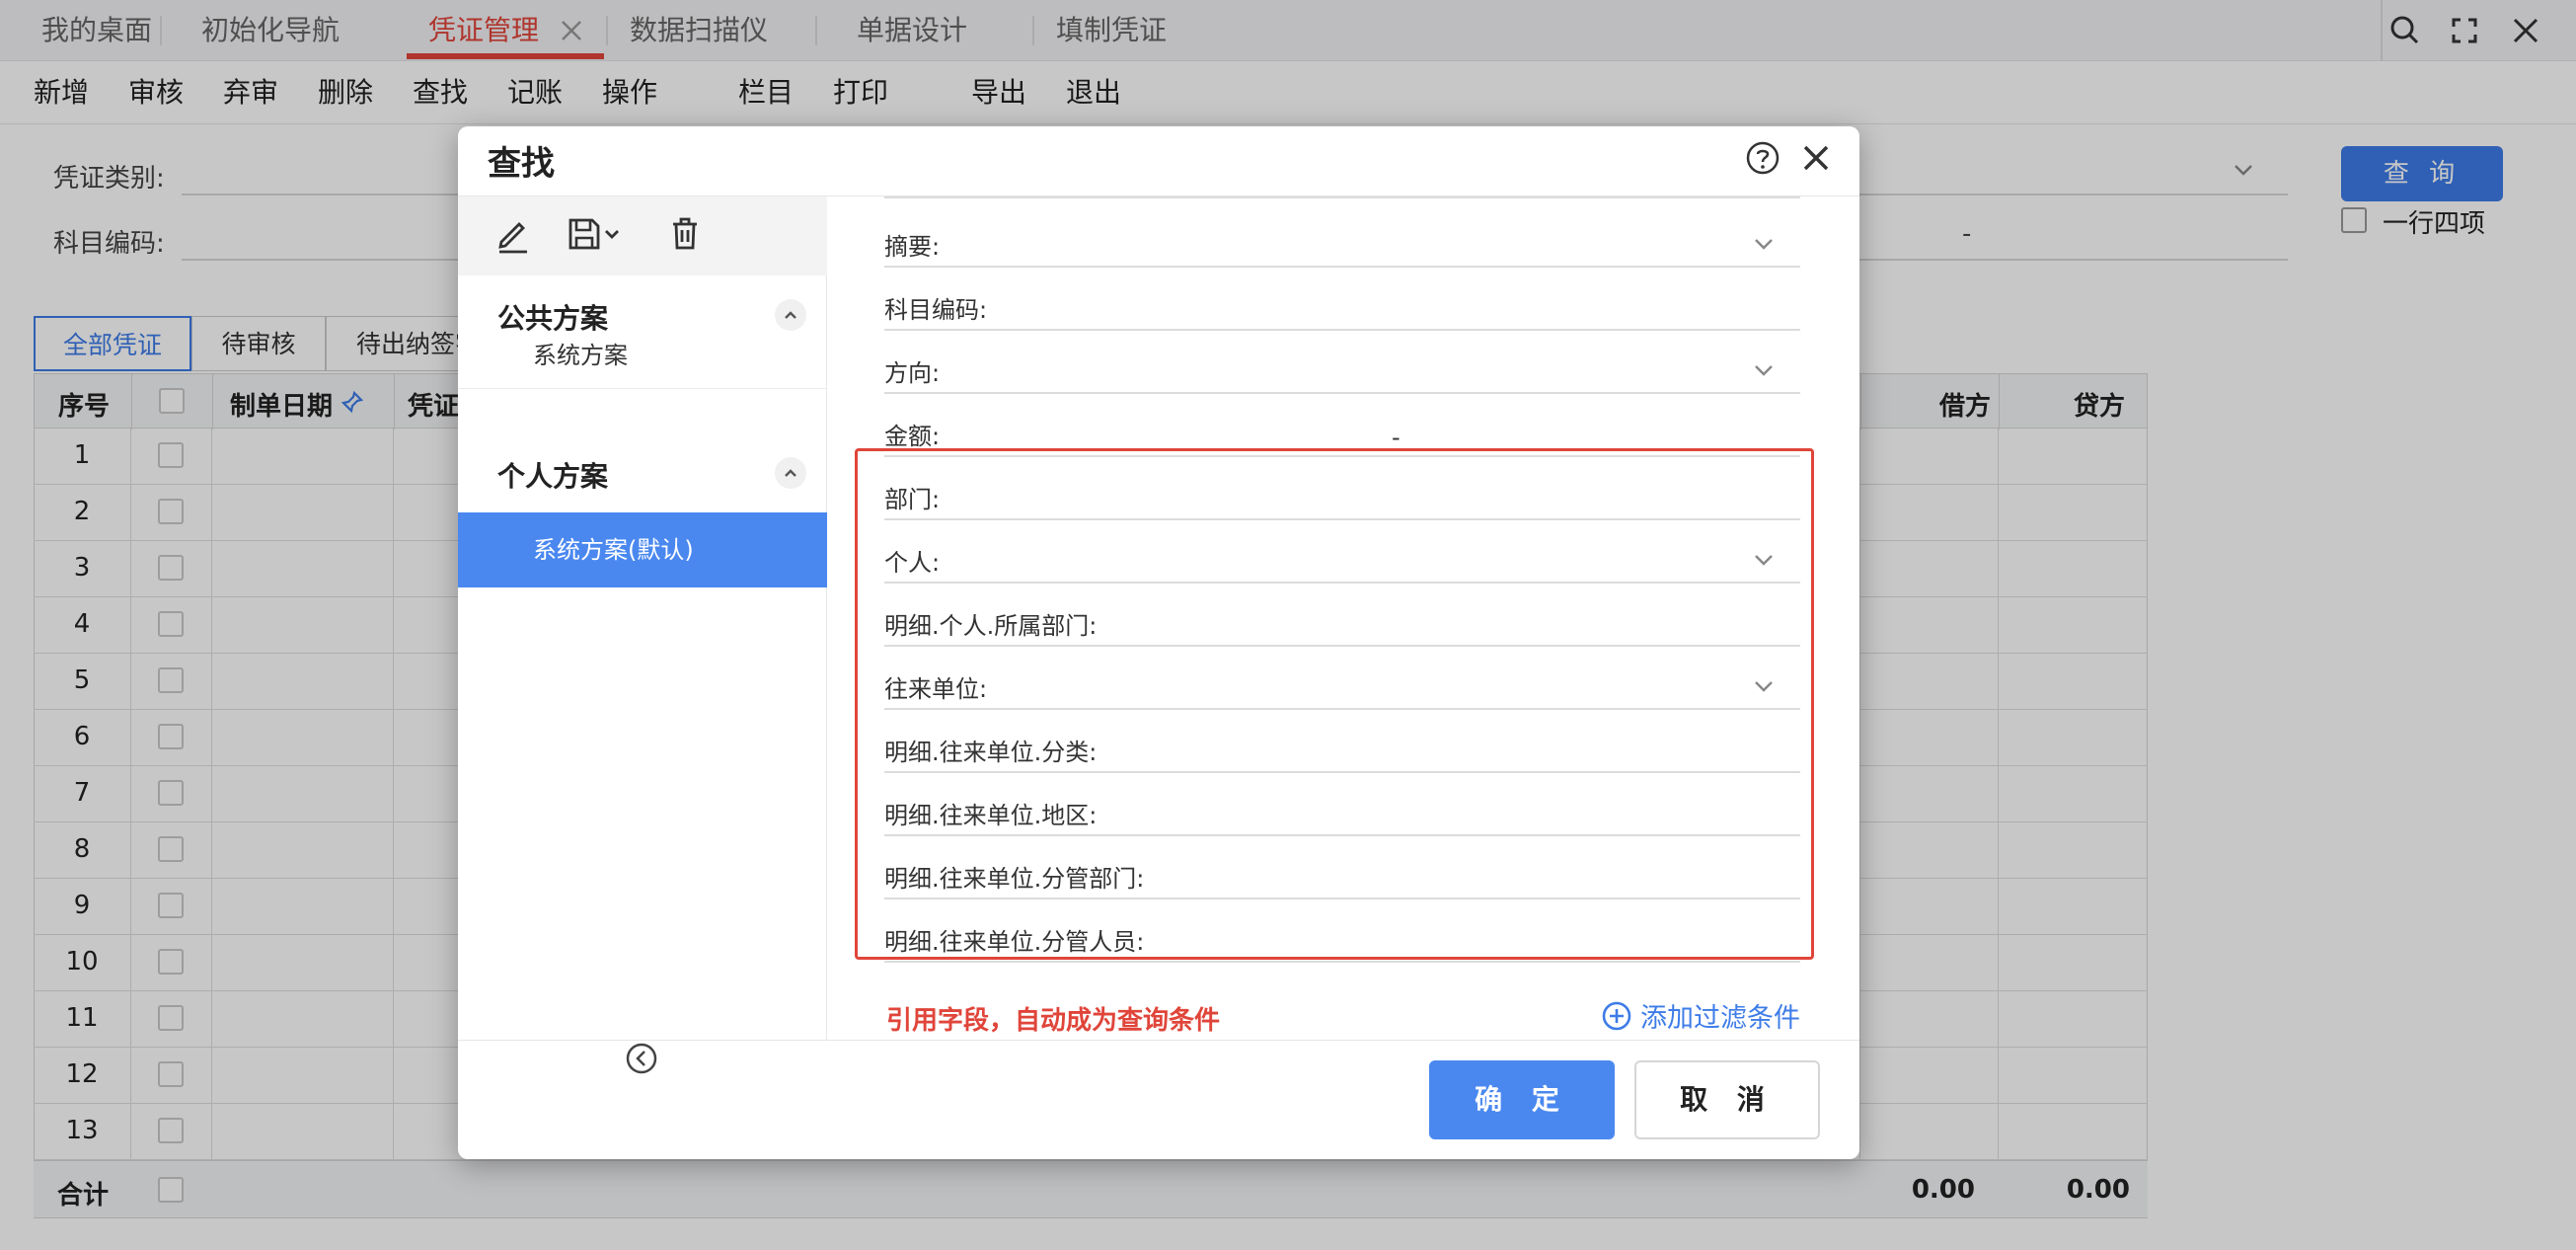 The height and width of the screenshot is (1250, 2576). I want to click on filter-field-row: 科目编码:, so click(1342, 299).